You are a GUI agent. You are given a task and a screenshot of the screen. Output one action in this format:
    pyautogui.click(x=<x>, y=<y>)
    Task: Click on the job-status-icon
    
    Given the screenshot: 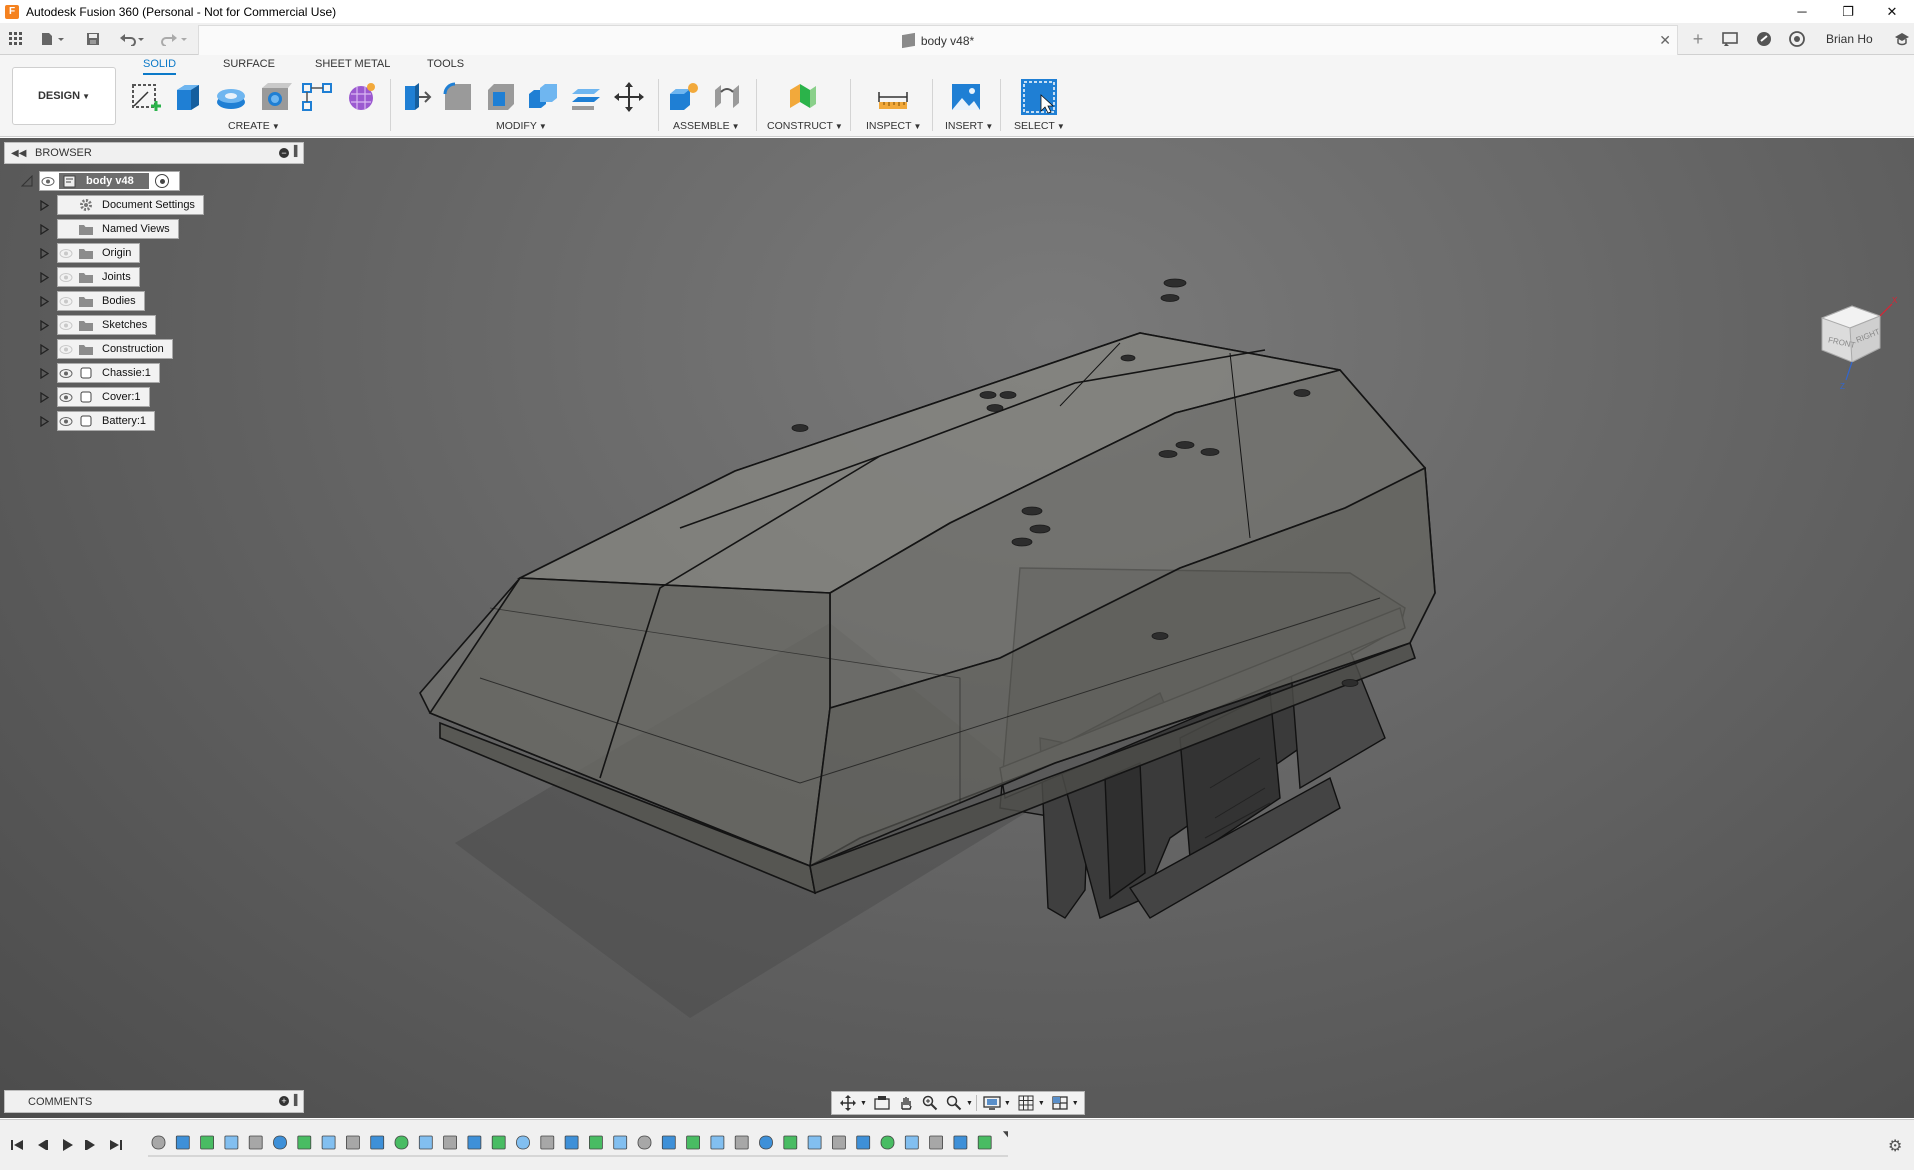 What is the action you would take?
    pyautogui.click(x=1730, y=39)
    